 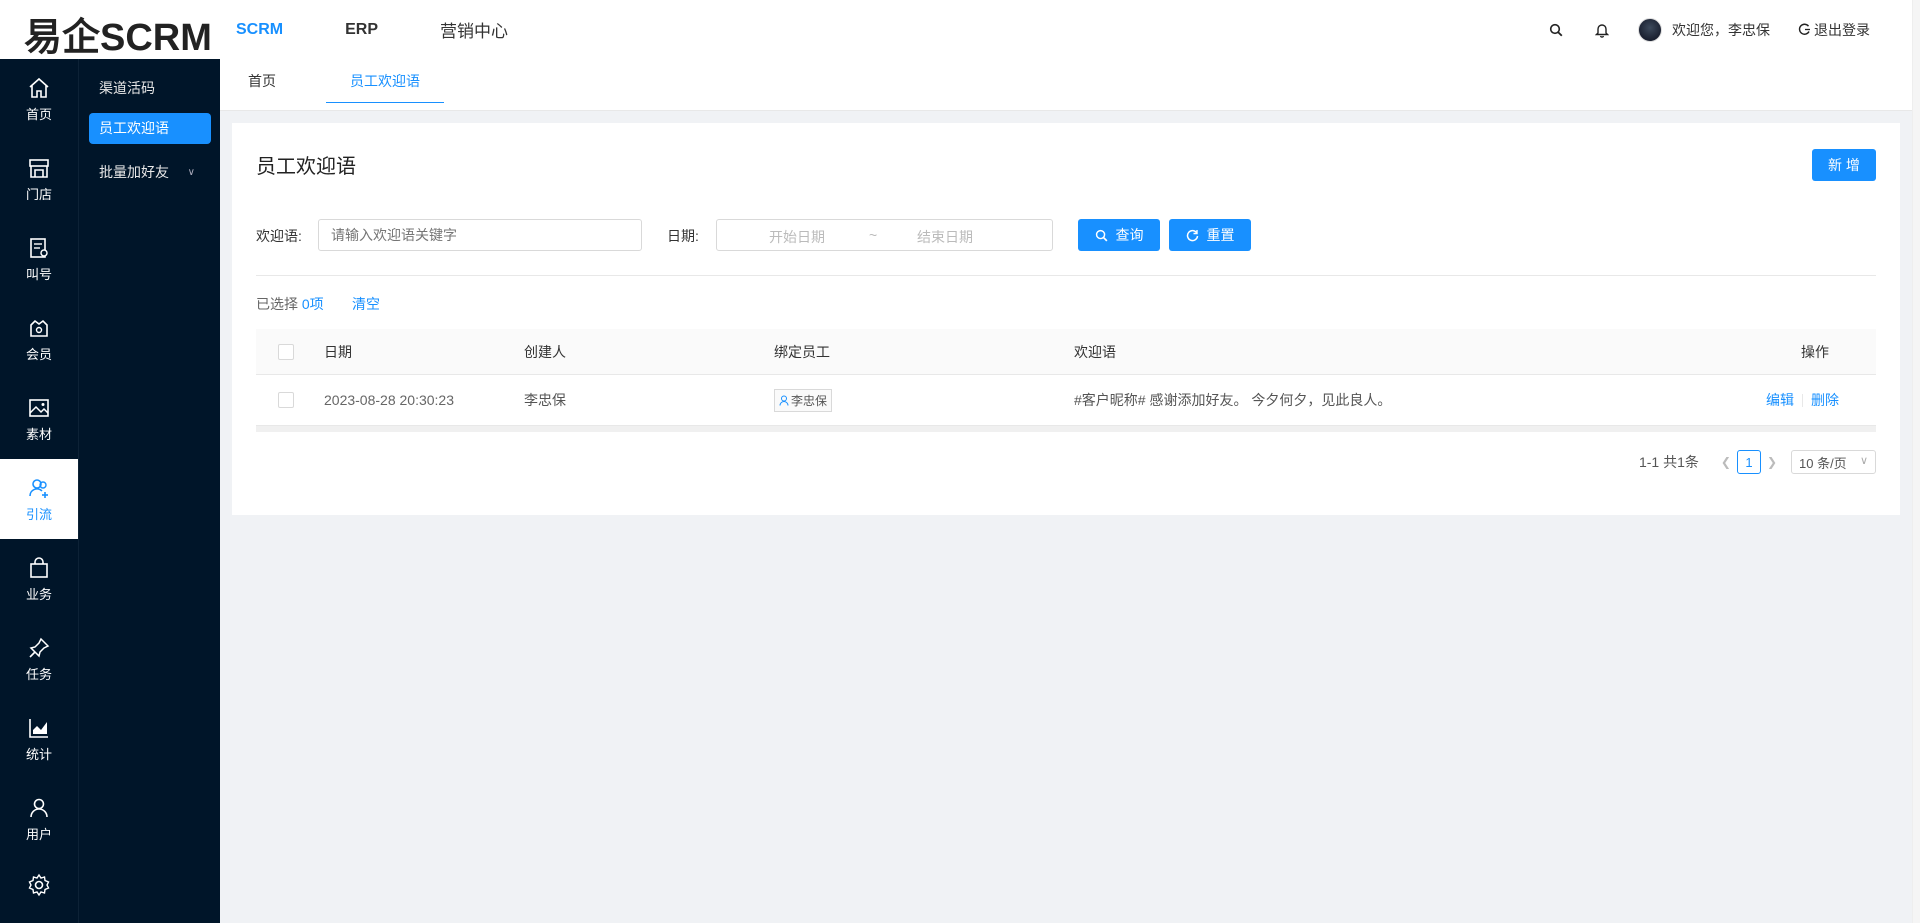 What do you see at coordinates (39, 179) in the screenshot?
I see `sidebar-item-store: 门店` at bounding box center [39, 179].